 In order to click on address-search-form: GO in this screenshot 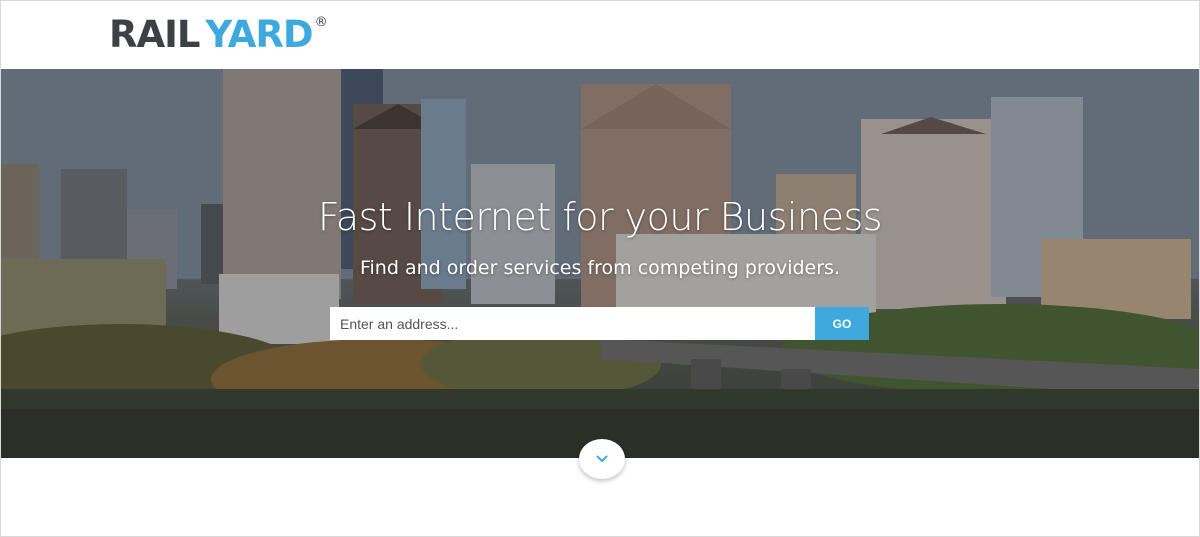, I will do `click(599, 323)`.